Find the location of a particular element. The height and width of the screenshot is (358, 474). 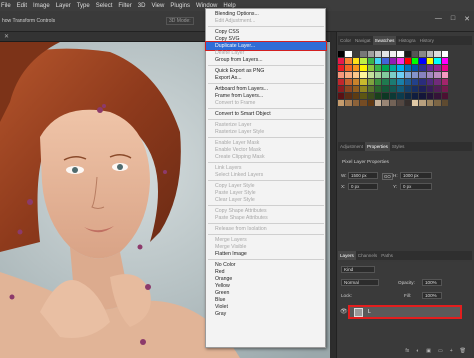

menu-3d: 3D is located at coordinates (142, 6).